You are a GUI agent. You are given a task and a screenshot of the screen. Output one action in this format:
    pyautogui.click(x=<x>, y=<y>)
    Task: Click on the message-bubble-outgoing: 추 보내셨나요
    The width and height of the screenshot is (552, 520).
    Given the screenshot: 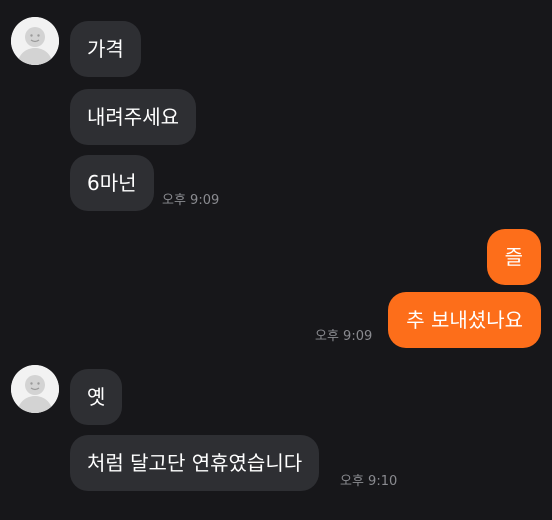 What is the action you would take?
    pyautogui.click(x=464, y=320)
    